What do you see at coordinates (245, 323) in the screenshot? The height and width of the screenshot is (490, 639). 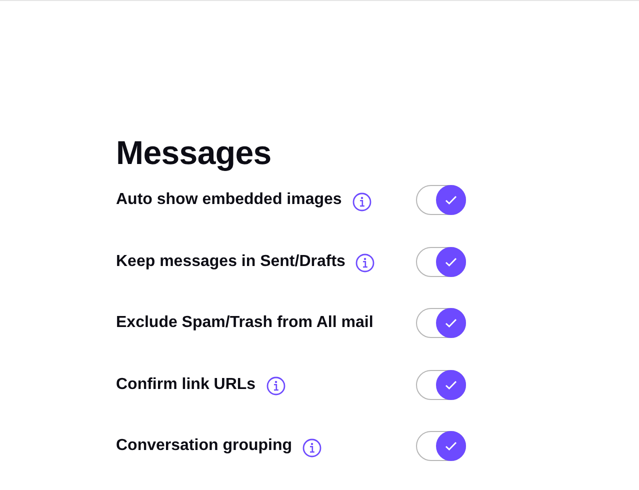 I see `setting-label: Exclude Spam/Trash from All mail` at bounding box center [245, 323].